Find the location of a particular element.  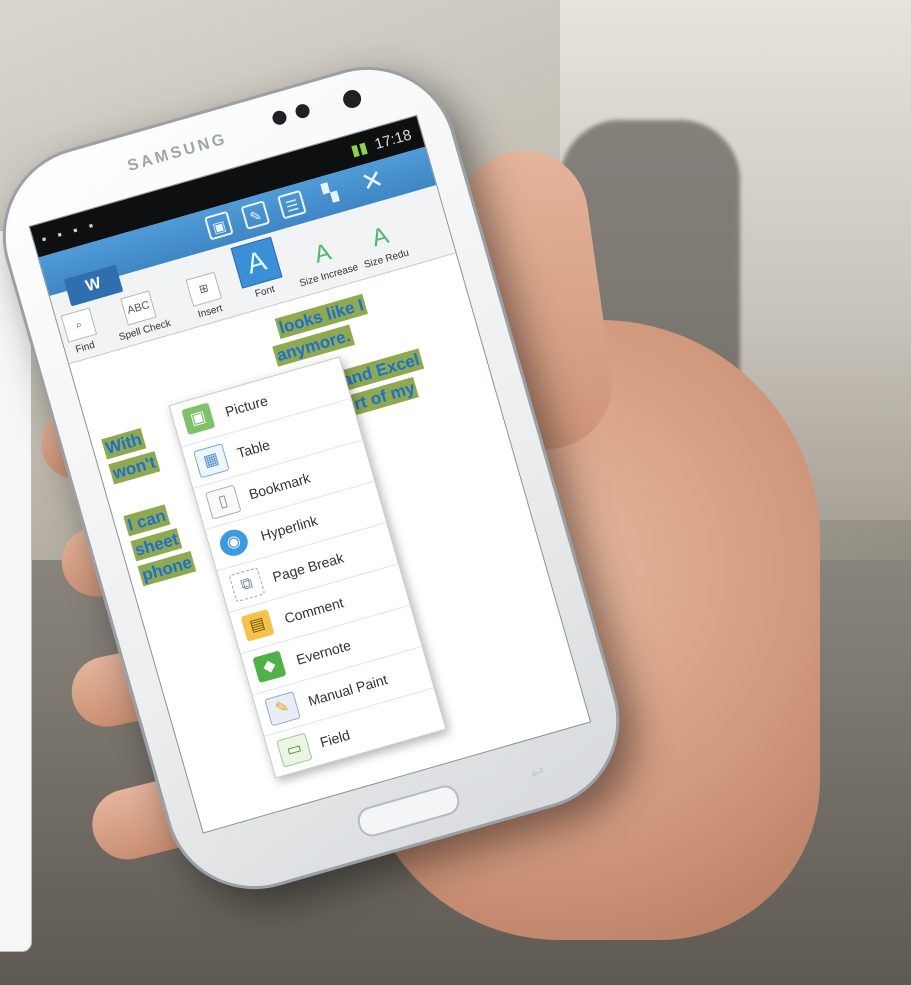

evernote-icon: ◆ is located at coordinates (269, 667).